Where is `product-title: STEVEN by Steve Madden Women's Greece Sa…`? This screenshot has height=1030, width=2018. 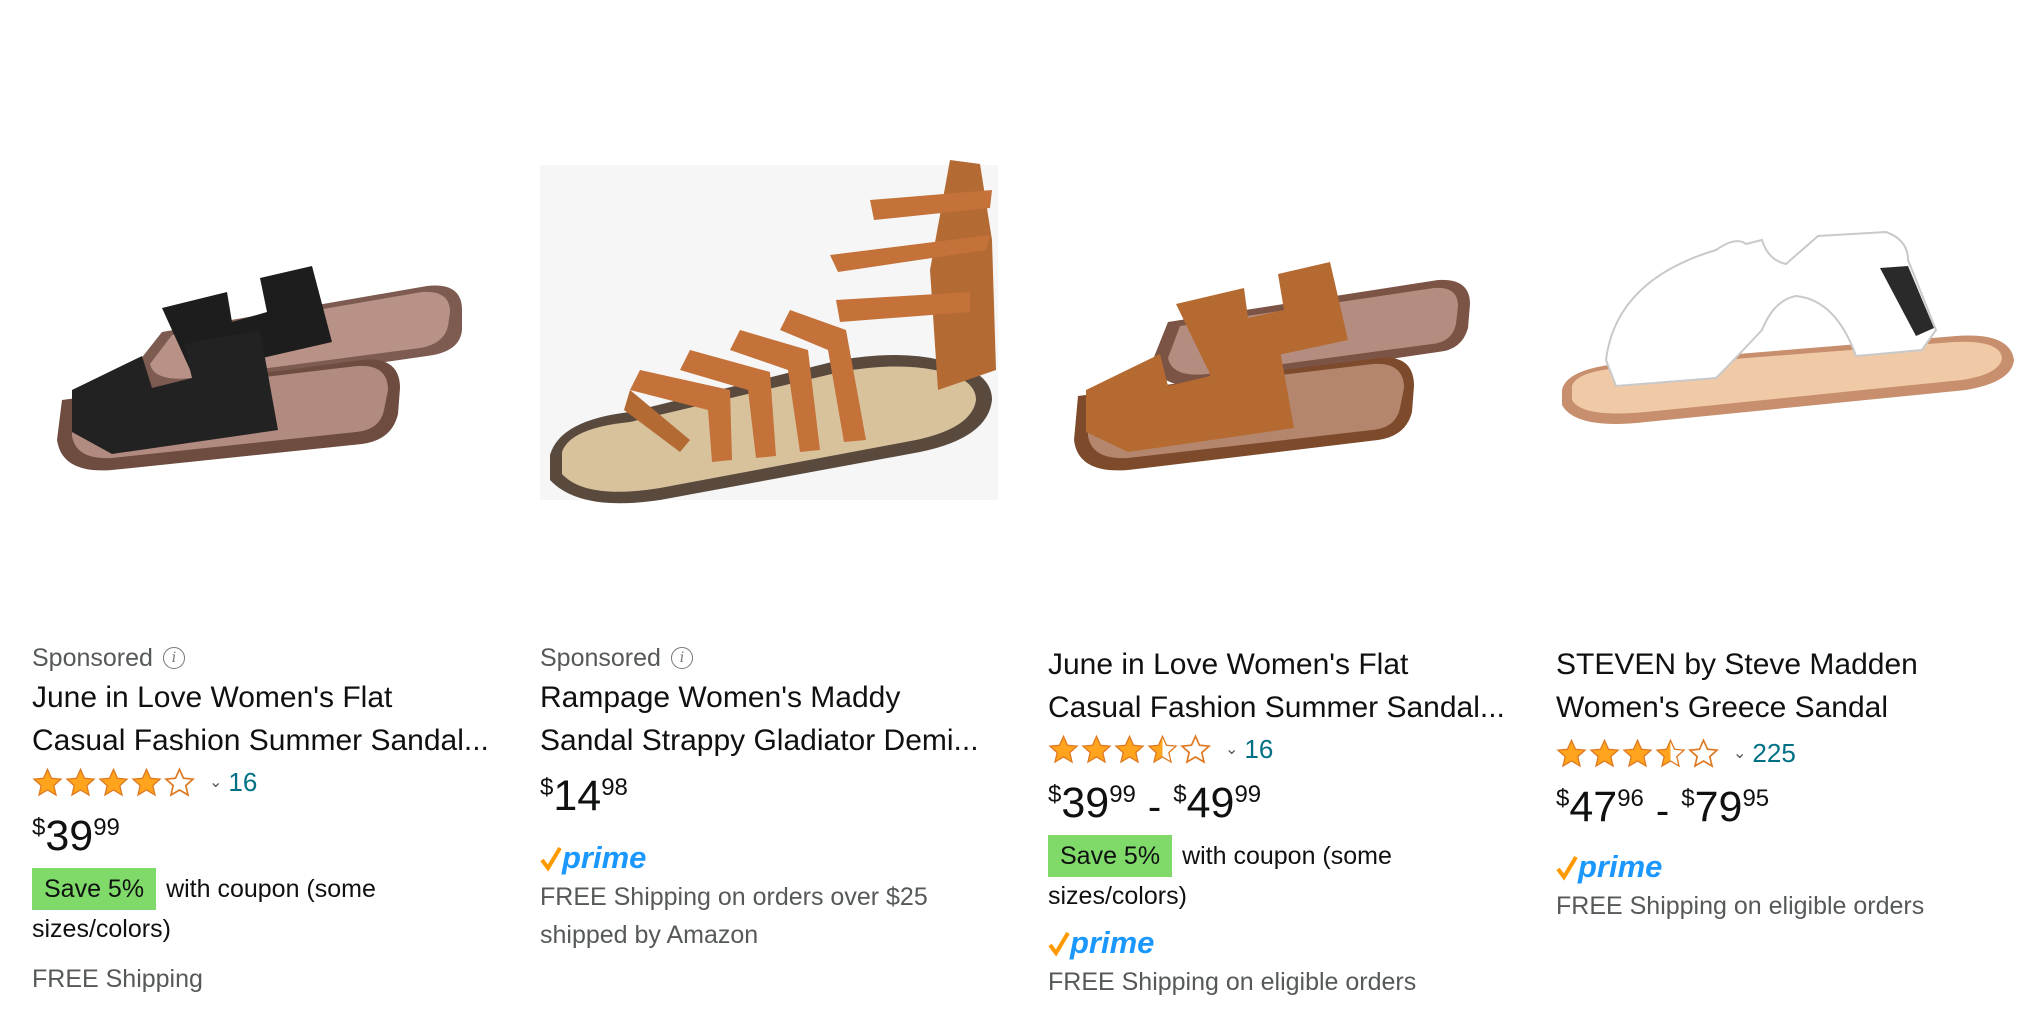
product-title: STEVEN by Steve Madden Women's Greece Sa… is located at coordinates (1787, 686).